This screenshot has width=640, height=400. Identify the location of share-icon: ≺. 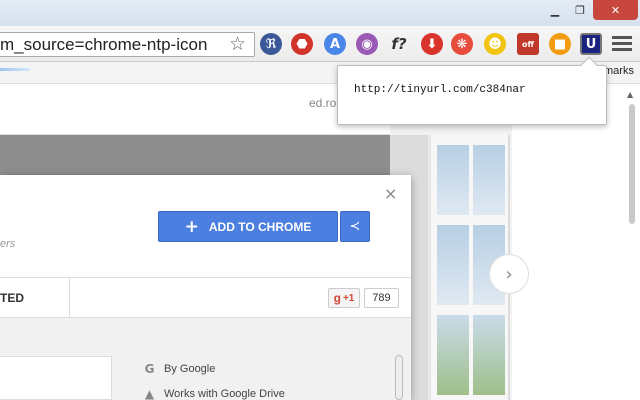
(355, 226).